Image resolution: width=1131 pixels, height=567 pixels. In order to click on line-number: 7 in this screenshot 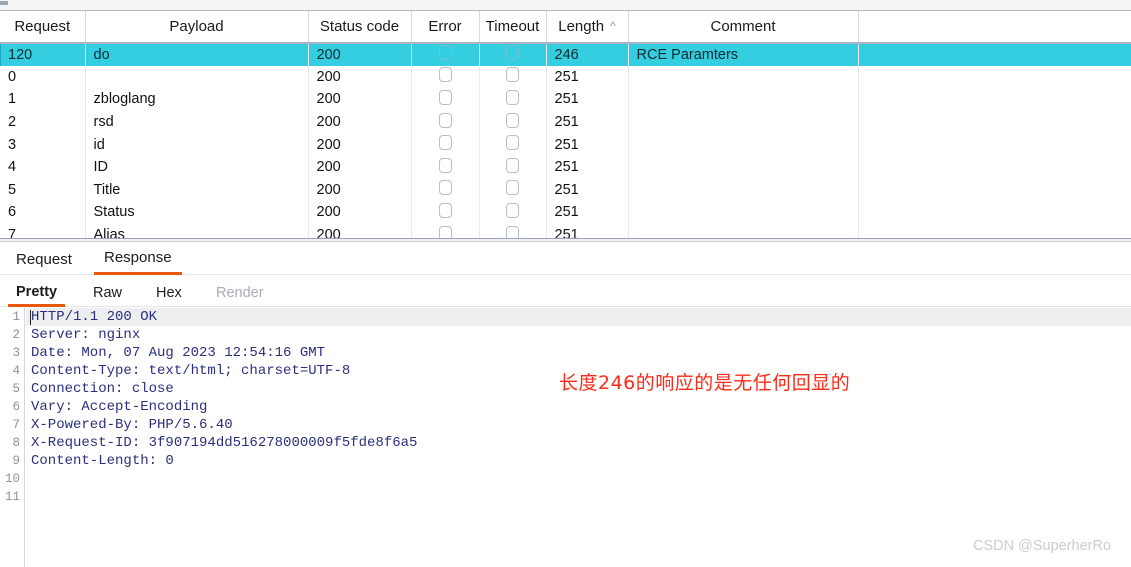, I will do `click(16, 425)`.